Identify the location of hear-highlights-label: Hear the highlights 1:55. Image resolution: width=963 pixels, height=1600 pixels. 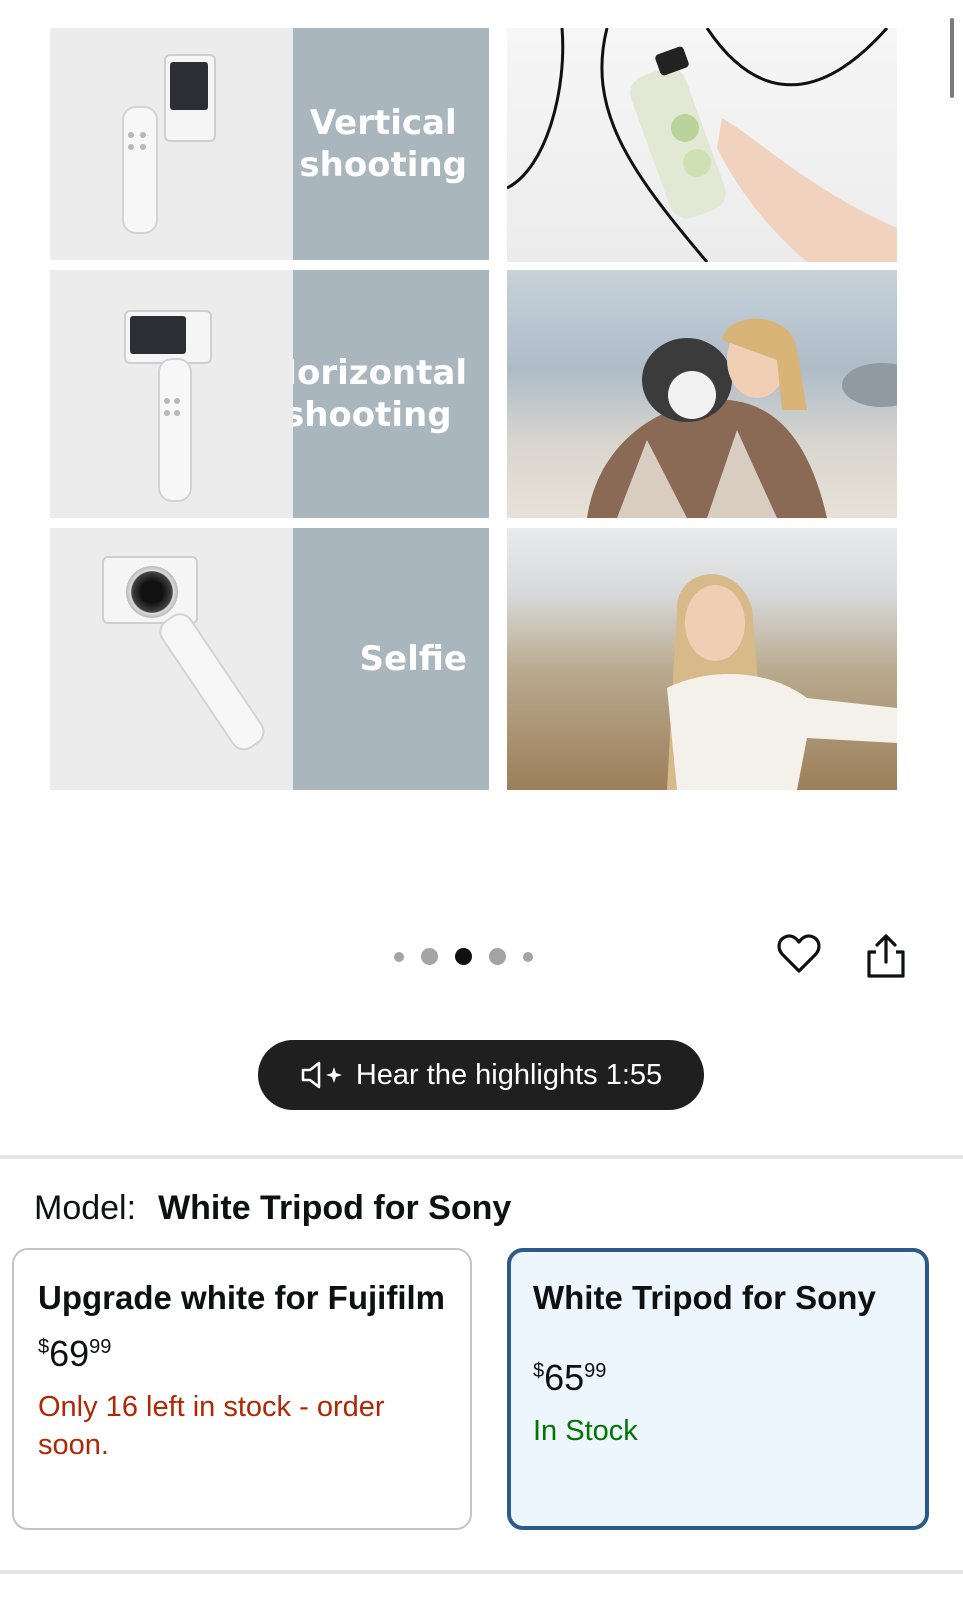
(509, 1074).